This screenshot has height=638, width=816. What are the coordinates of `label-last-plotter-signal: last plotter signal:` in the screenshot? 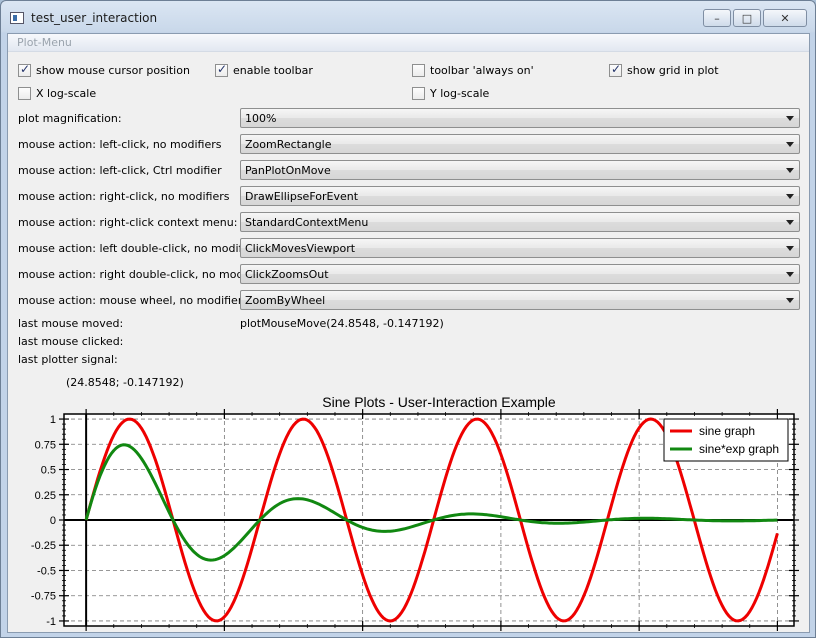 It's located at (68, 359).